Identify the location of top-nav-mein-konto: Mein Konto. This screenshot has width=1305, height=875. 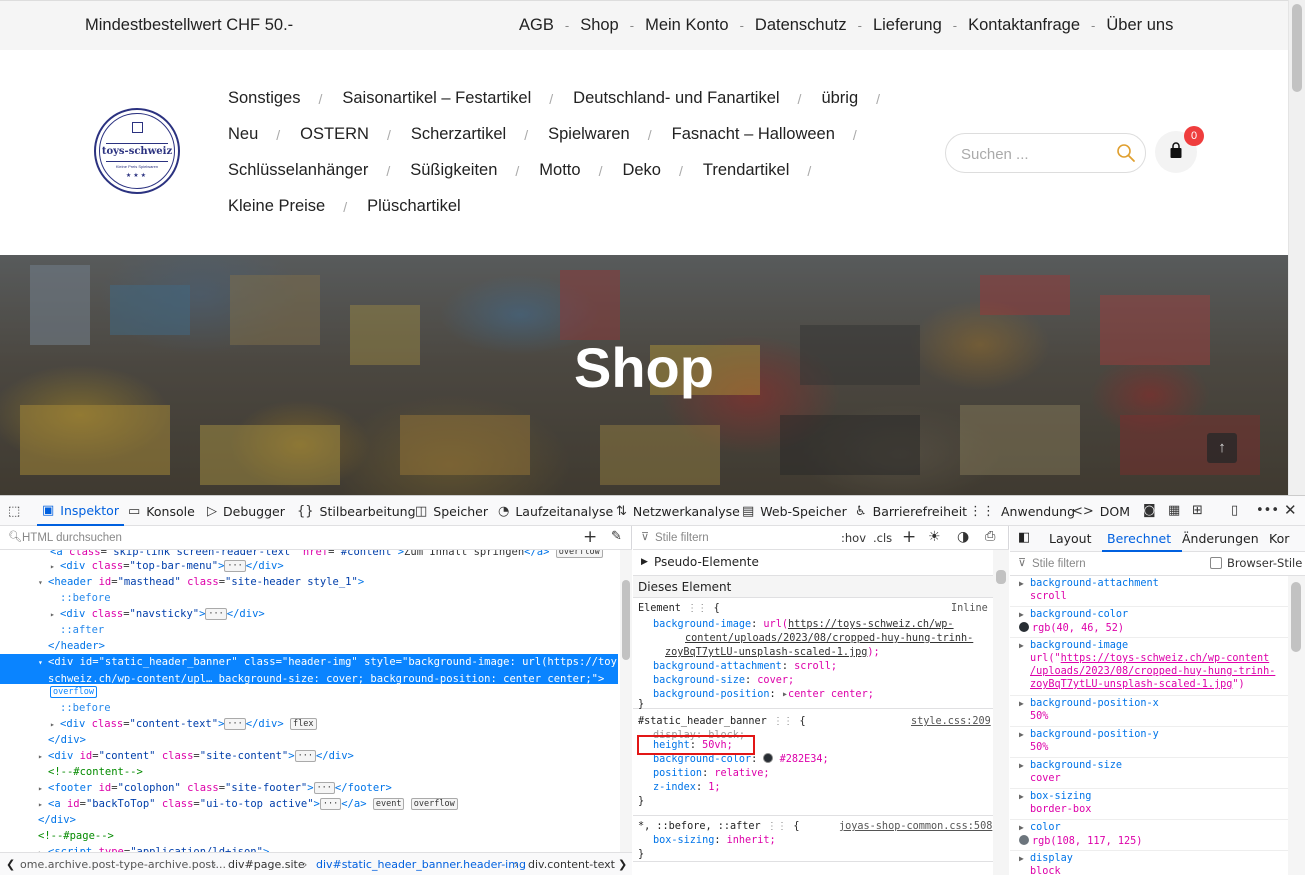
(686, 25).